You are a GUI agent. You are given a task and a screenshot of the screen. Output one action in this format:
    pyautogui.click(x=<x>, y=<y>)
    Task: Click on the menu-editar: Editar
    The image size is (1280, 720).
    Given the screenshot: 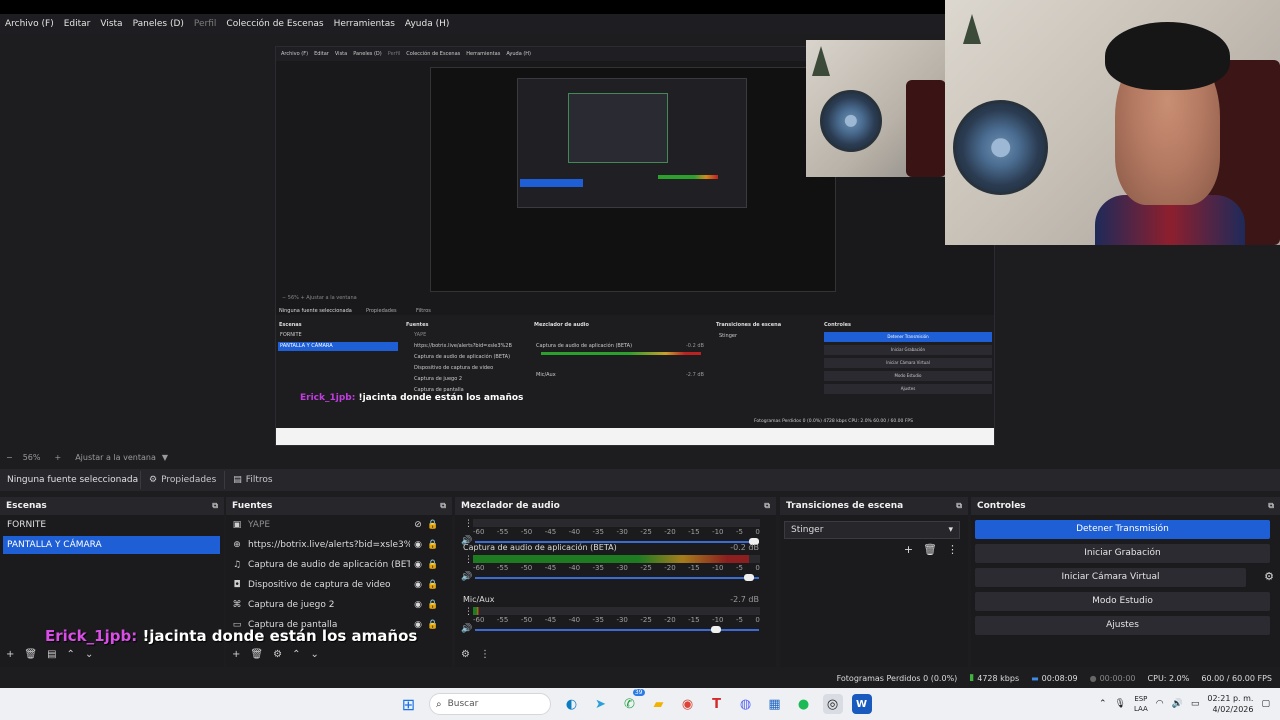 What is the action you would take?
    pyautogui.click(x=77, y=24)
    